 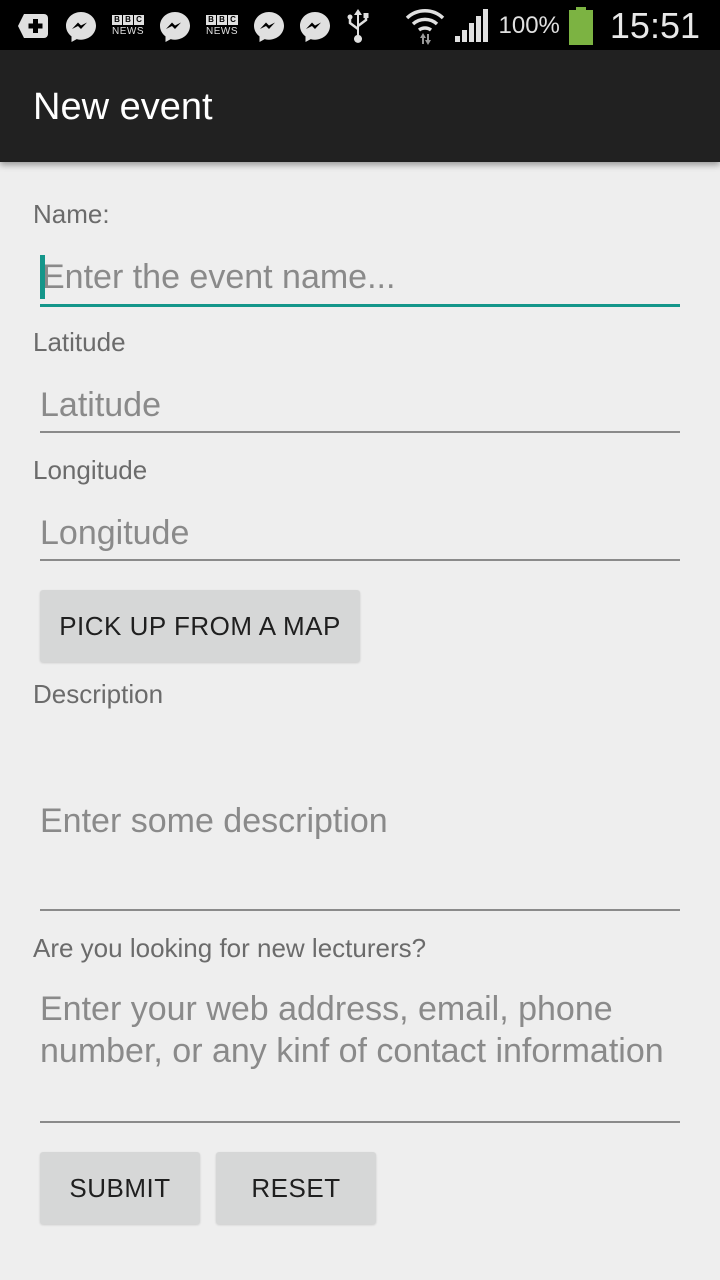 What do you see at coordinates (98, 694) in the screenshot?
I see `description-label: Description` at bounding box center [98, 694].